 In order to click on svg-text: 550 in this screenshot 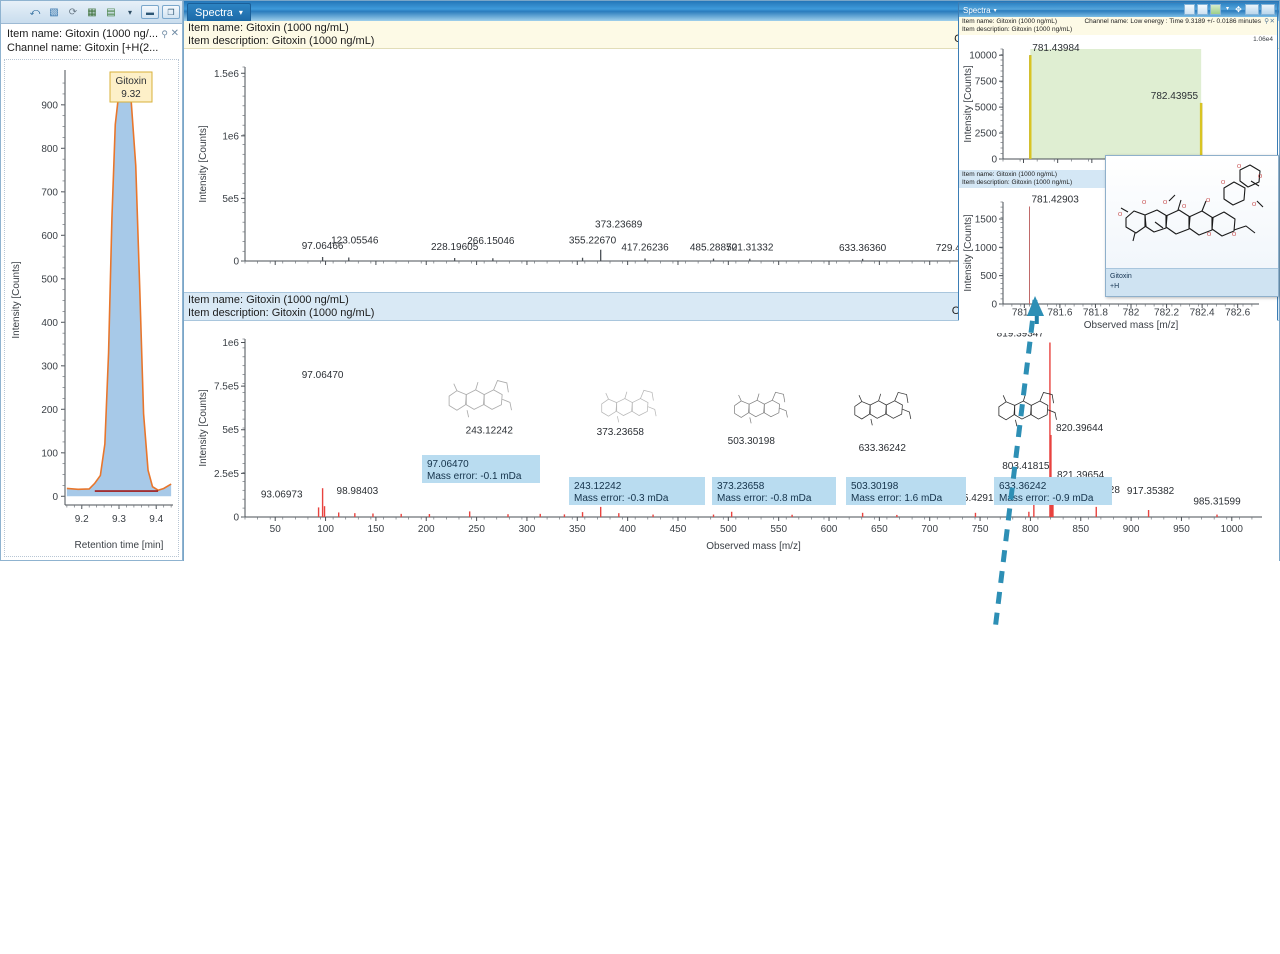, I will do `click(778, 529)`.